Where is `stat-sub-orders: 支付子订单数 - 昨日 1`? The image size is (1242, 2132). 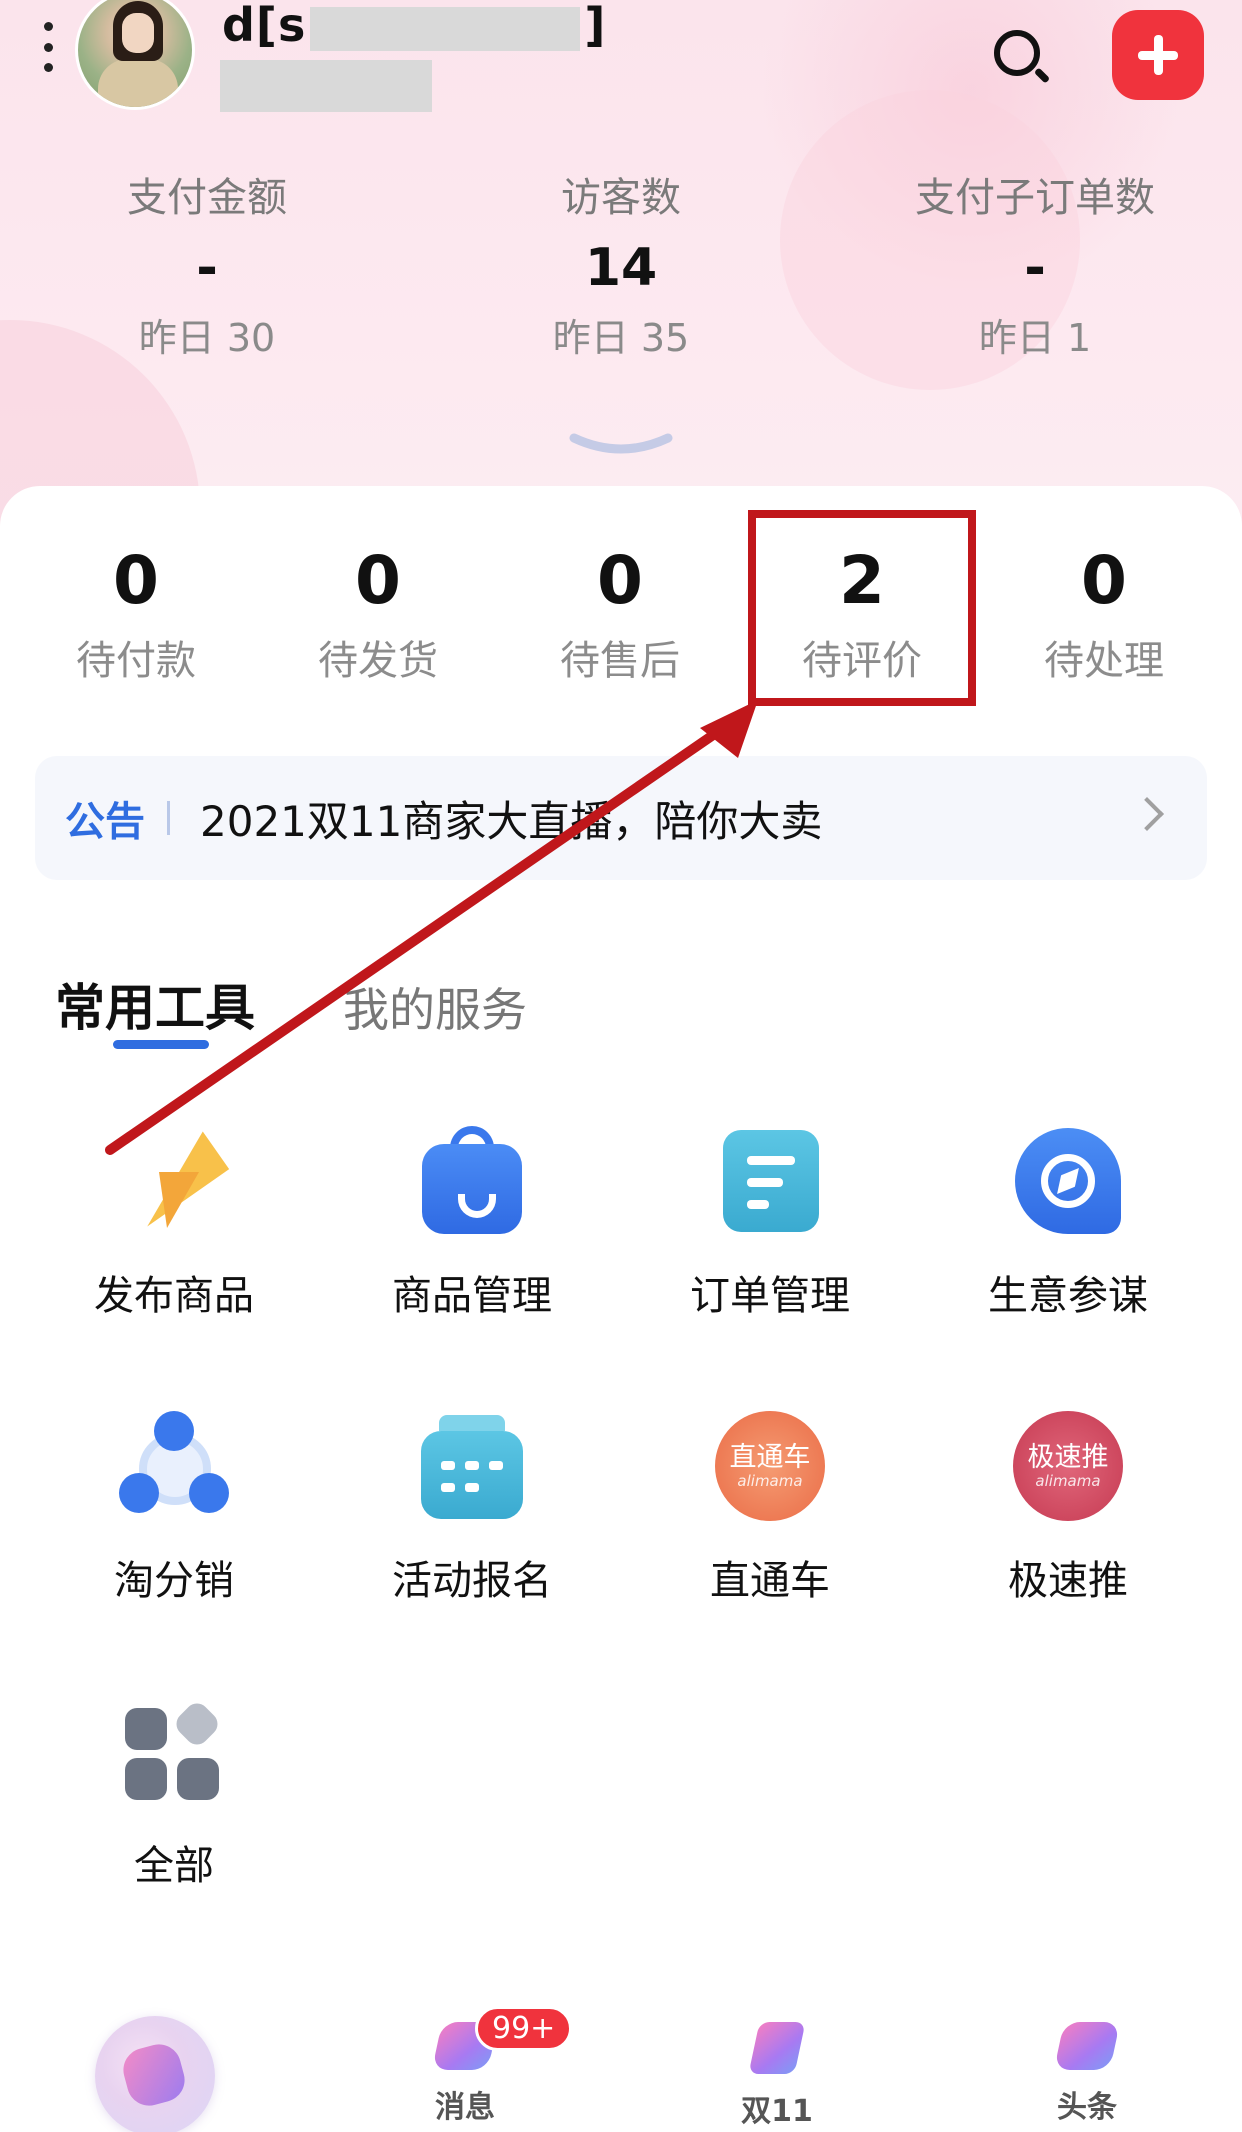 stat-sub-orders: 支付子订单数 - 昨日 1 is located at coordinates (1035, 268).